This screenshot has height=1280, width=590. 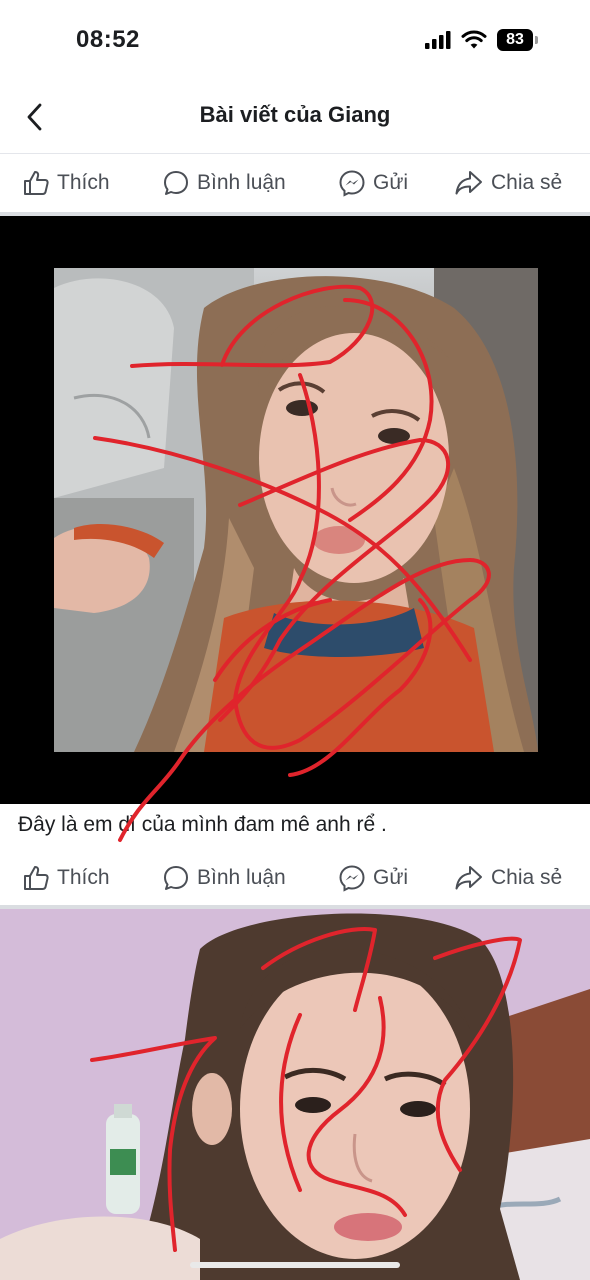 What do you see at coordinates (295, 40) in the screenshot?
I see `status-bar: 08:52 83` at bounding box center [295, 40].